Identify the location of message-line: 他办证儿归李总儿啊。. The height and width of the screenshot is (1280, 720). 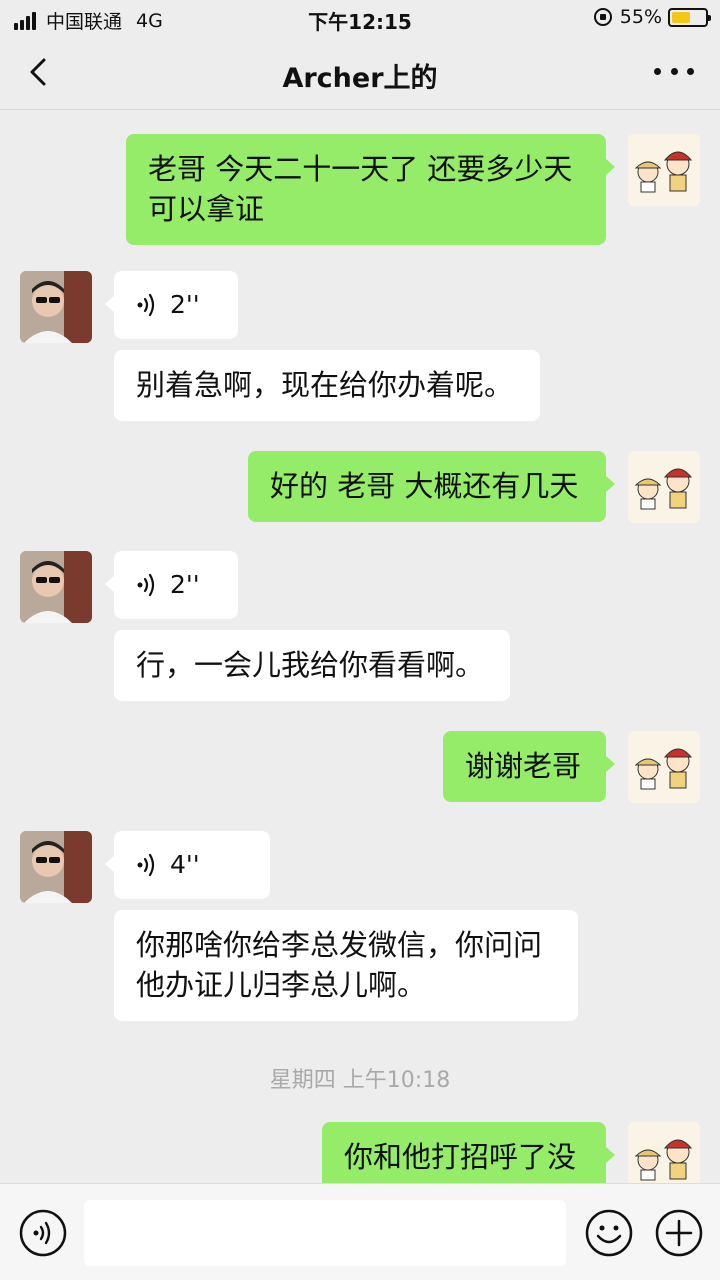
(281, 985).